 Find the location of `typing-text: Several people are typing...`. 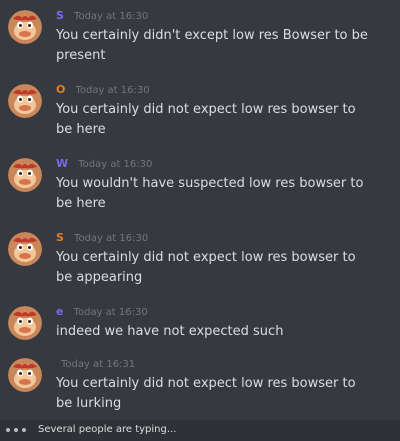

typing-text: Several people are typing... is located at coordinates (107, 429).